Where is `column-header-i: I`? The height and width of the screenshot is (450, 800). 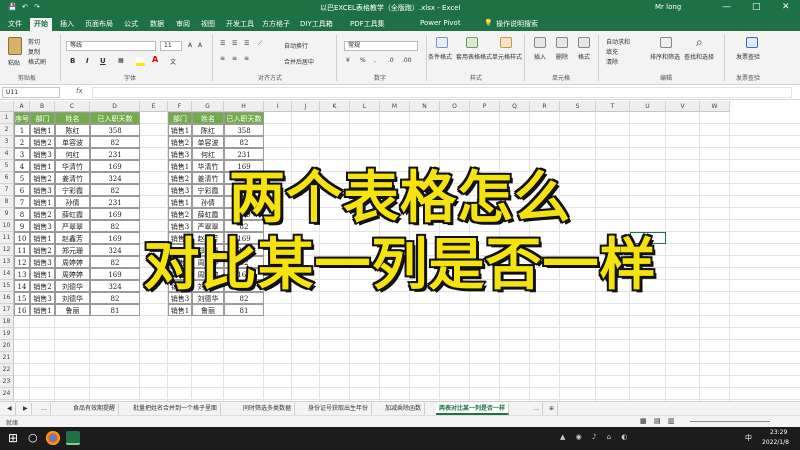 column-header-i: I is located at coordinates (278, 106).